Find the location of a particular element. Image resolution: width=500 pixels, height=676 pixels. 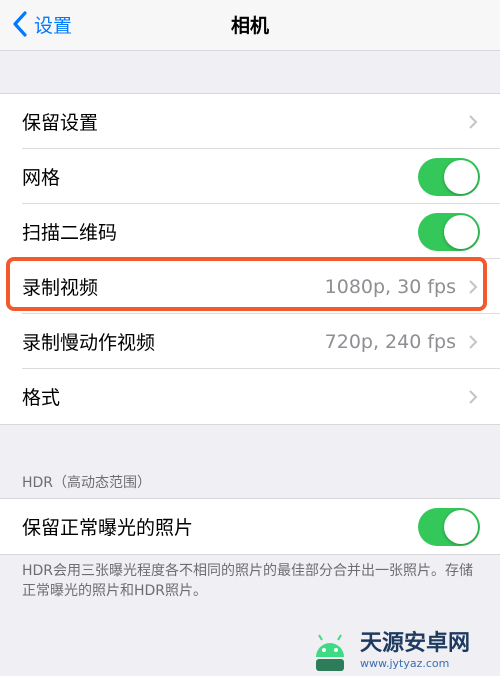

navigation-bar: 设置 相机 is located at coordinates (250, 25).